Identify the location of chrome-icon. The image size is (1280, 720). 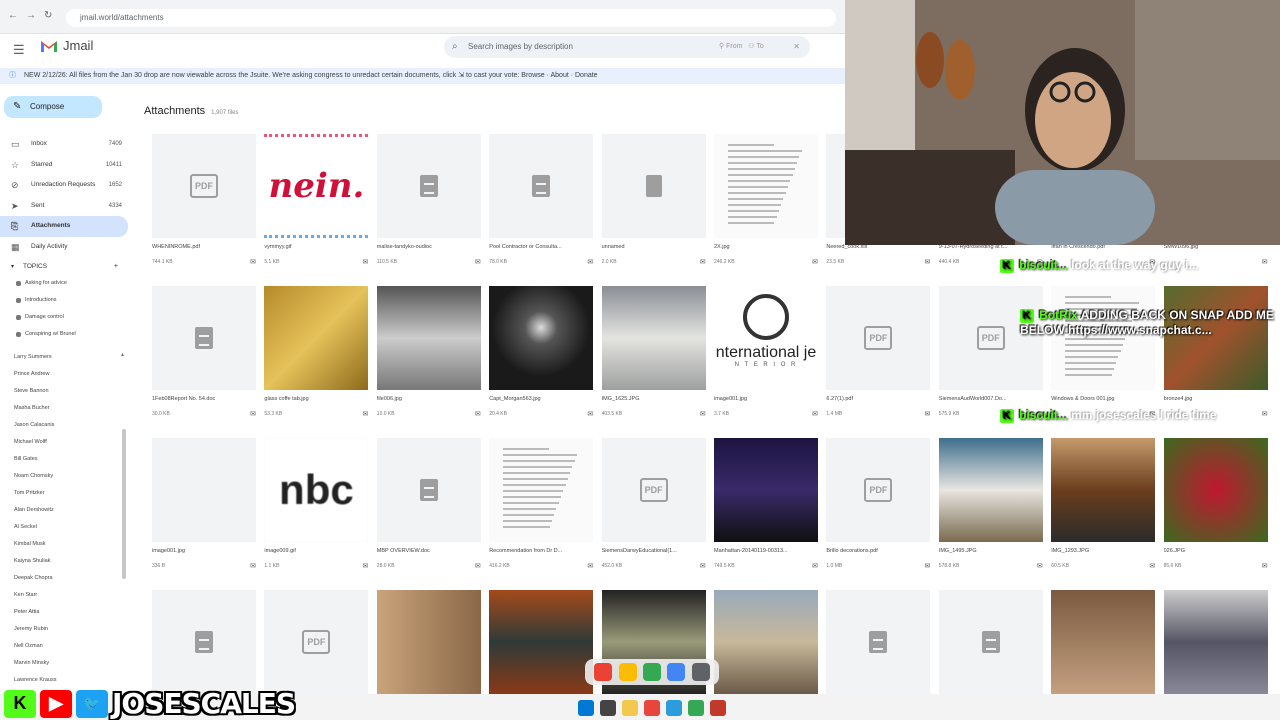
(696, 708).